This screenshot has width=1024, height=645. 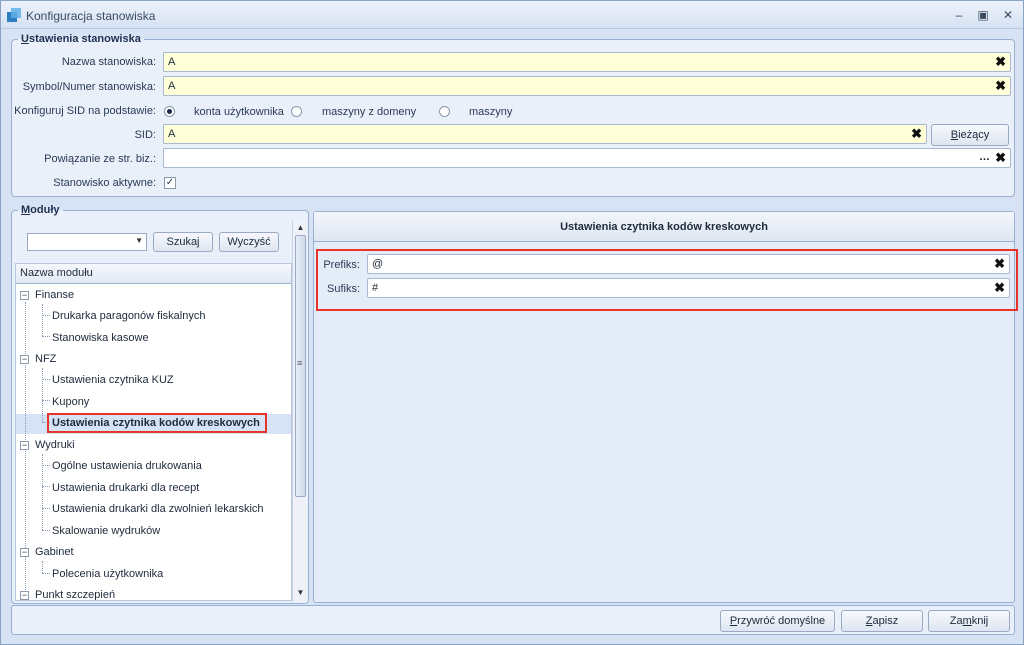 What do you see at coordinates (24, 359) in the screenshot?
I see `collapse-nfz-icon: −` at bounding box center [24, 359].